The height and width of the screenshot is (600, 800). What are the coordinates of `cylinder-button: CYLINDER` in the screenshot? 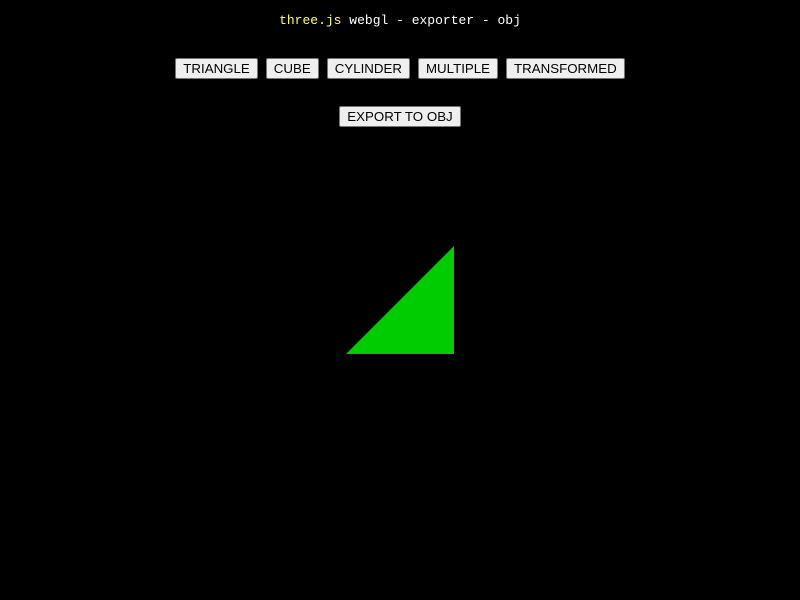 It's located at (368, 68).